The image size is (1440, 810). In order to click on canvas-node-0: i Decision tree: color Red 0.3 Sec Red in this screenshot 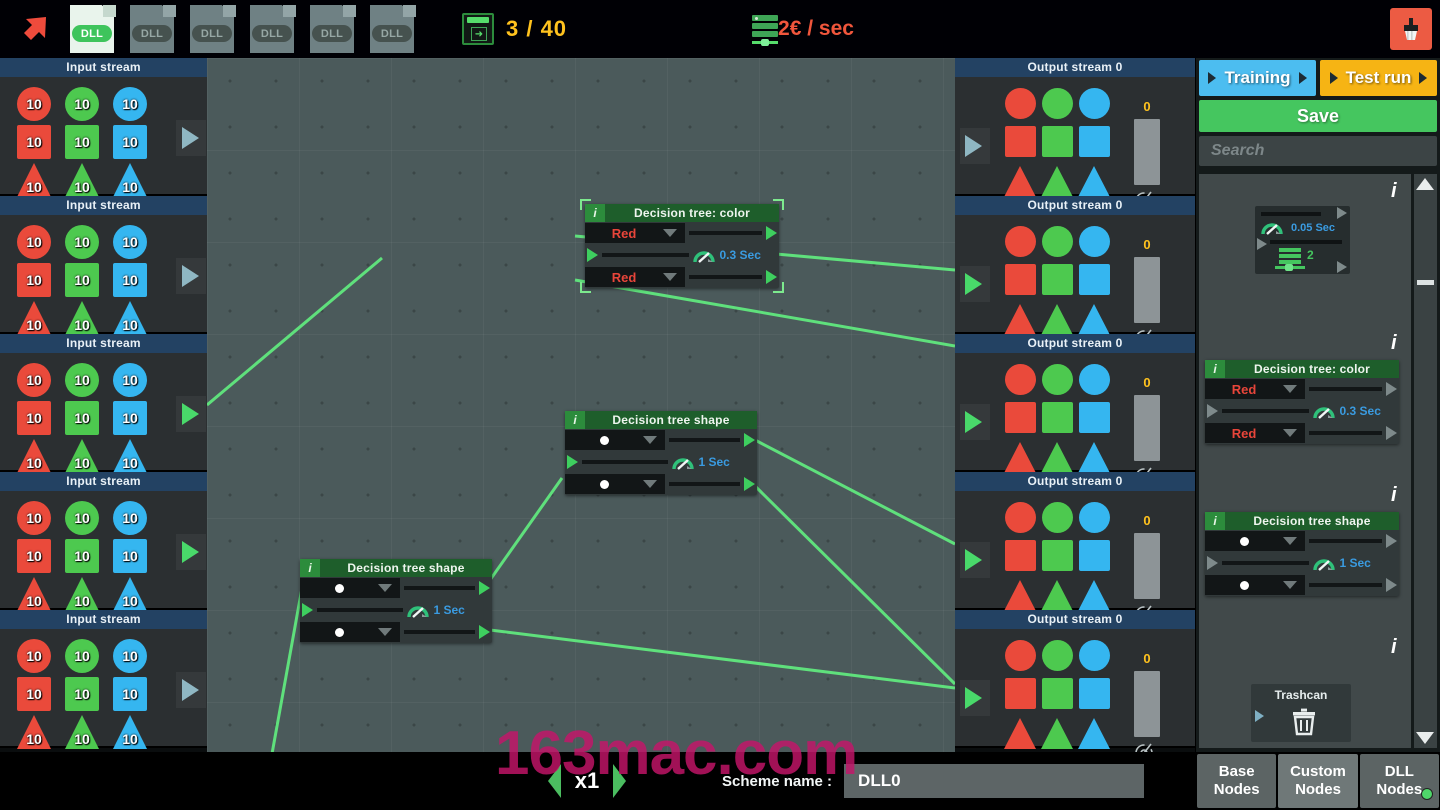, I will do `click(682, 246)`.